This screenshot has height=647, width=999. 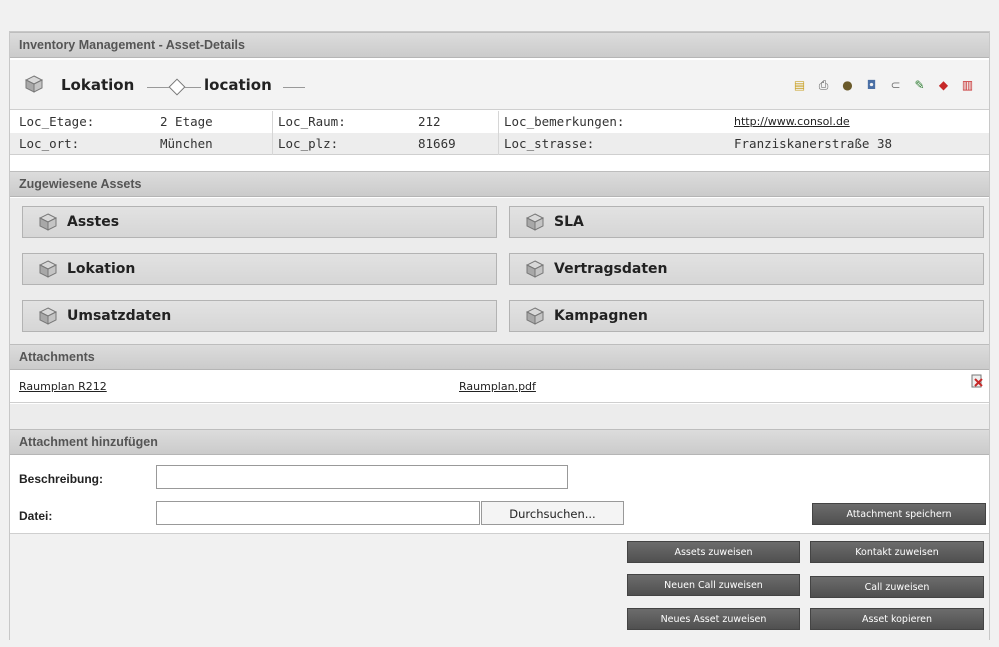 What do you see at coordinates (177, 87) in the screenshot?
I see `relation-diamond-icon` at bounding box center [177, 87].